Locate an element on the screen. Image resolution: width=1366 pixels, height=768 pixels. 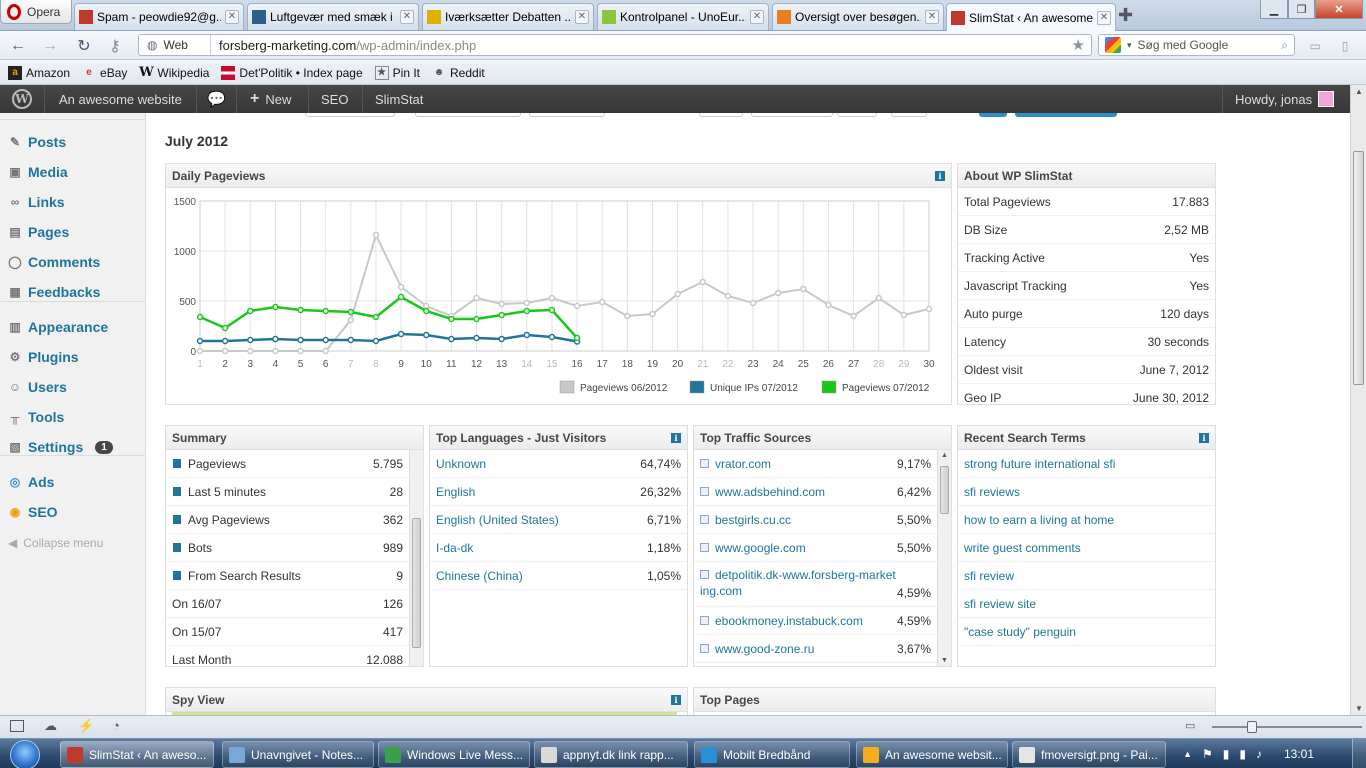
sidebar-item-users: ☺ Users is located at coordinates (73, 387).